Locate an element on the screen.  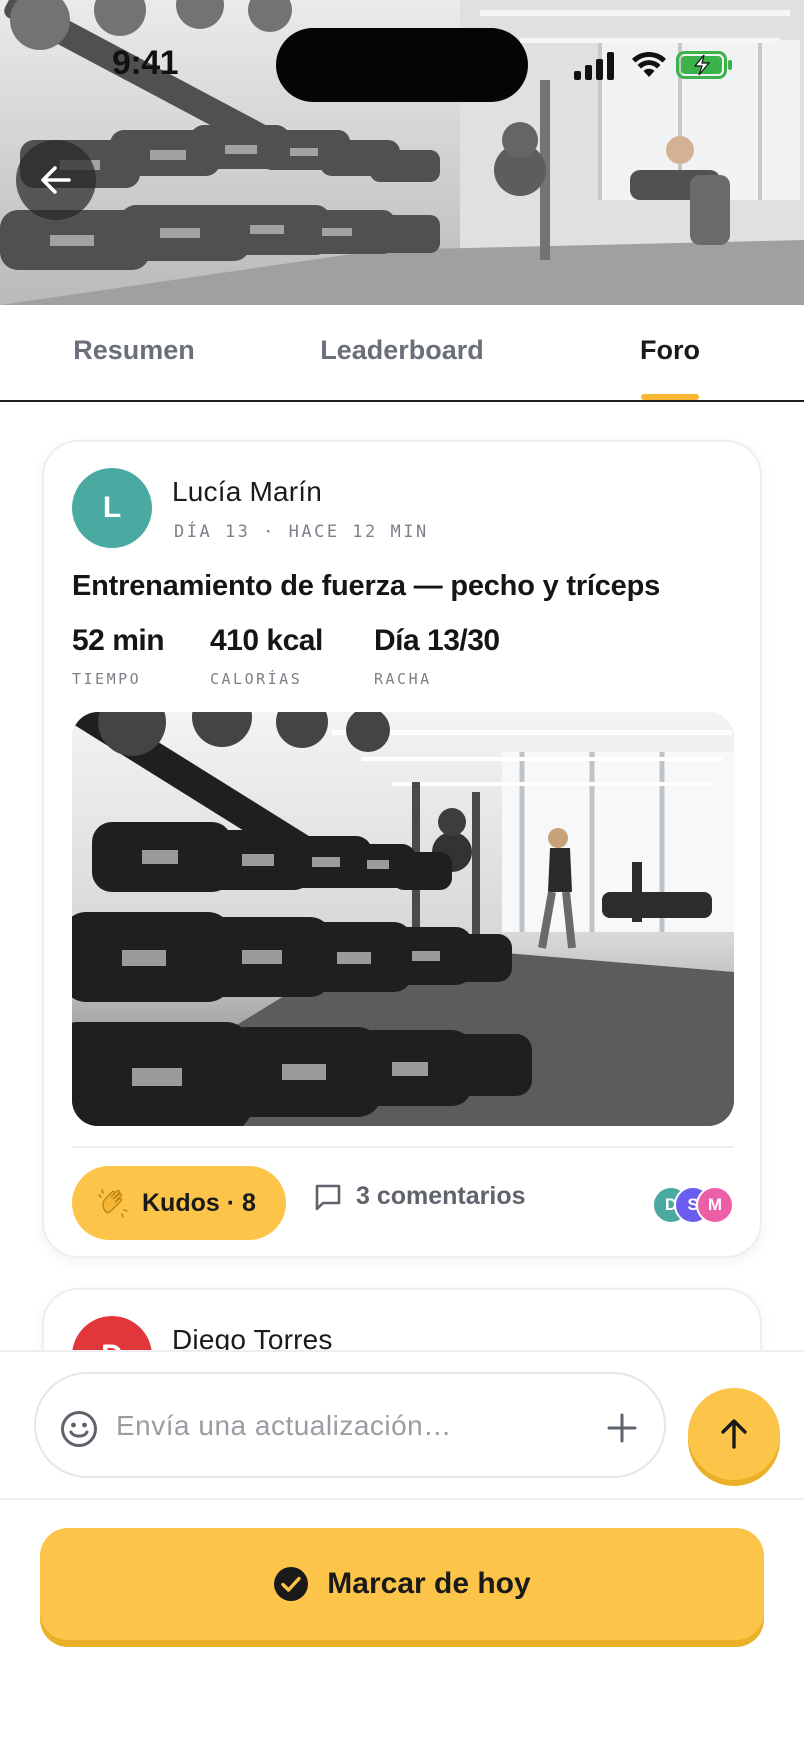
status-time: 9:41 is located at coordinates (145, 63).